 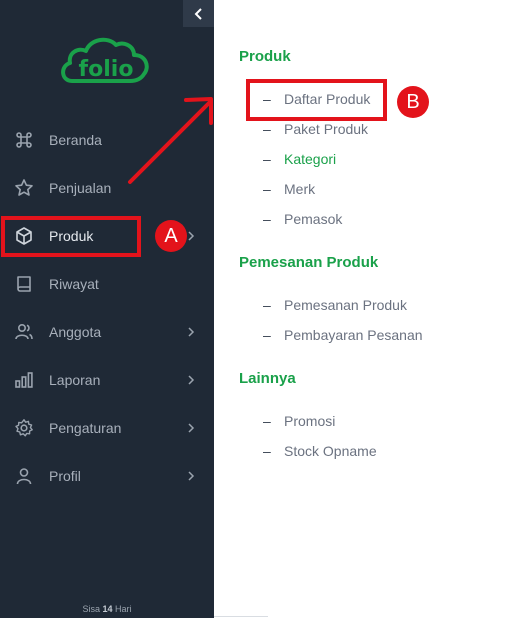 I want to click on book-icon, so click(x=24, y=284).